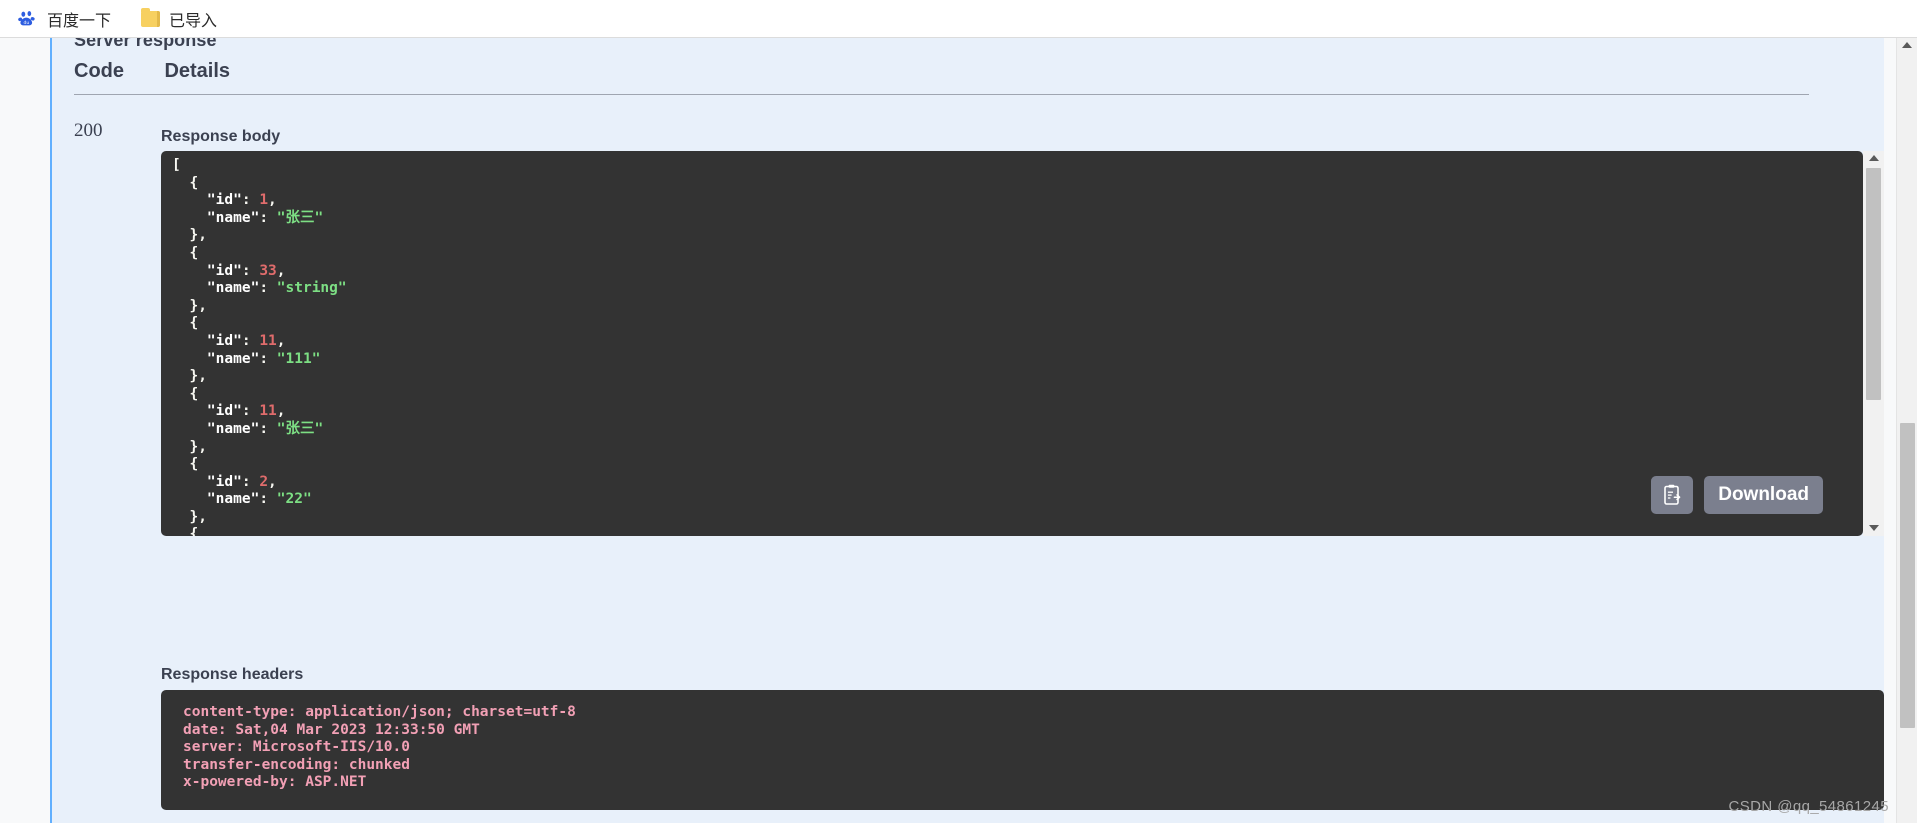 This screenshot has height=823, width=1917. What do you see at coordinates (193, 21) in the screenshot?
I see `bookmark-label: 已导入` at bounding box center [193, 21].